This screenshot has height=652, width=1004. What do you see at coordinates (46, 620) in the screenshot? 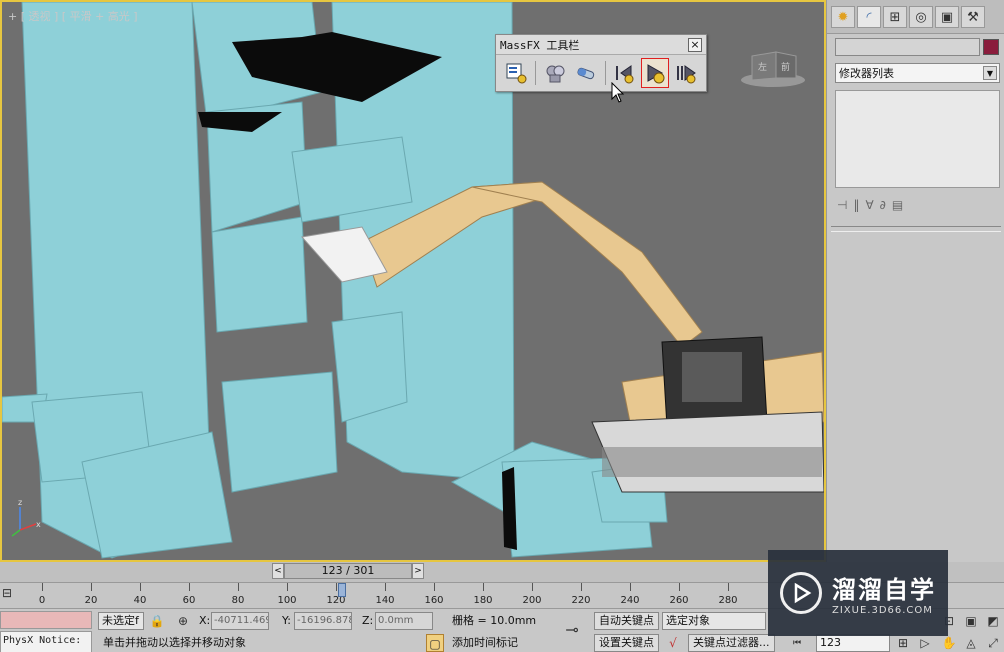
I see `maxscript-listener` at bounding box center [46, 620].